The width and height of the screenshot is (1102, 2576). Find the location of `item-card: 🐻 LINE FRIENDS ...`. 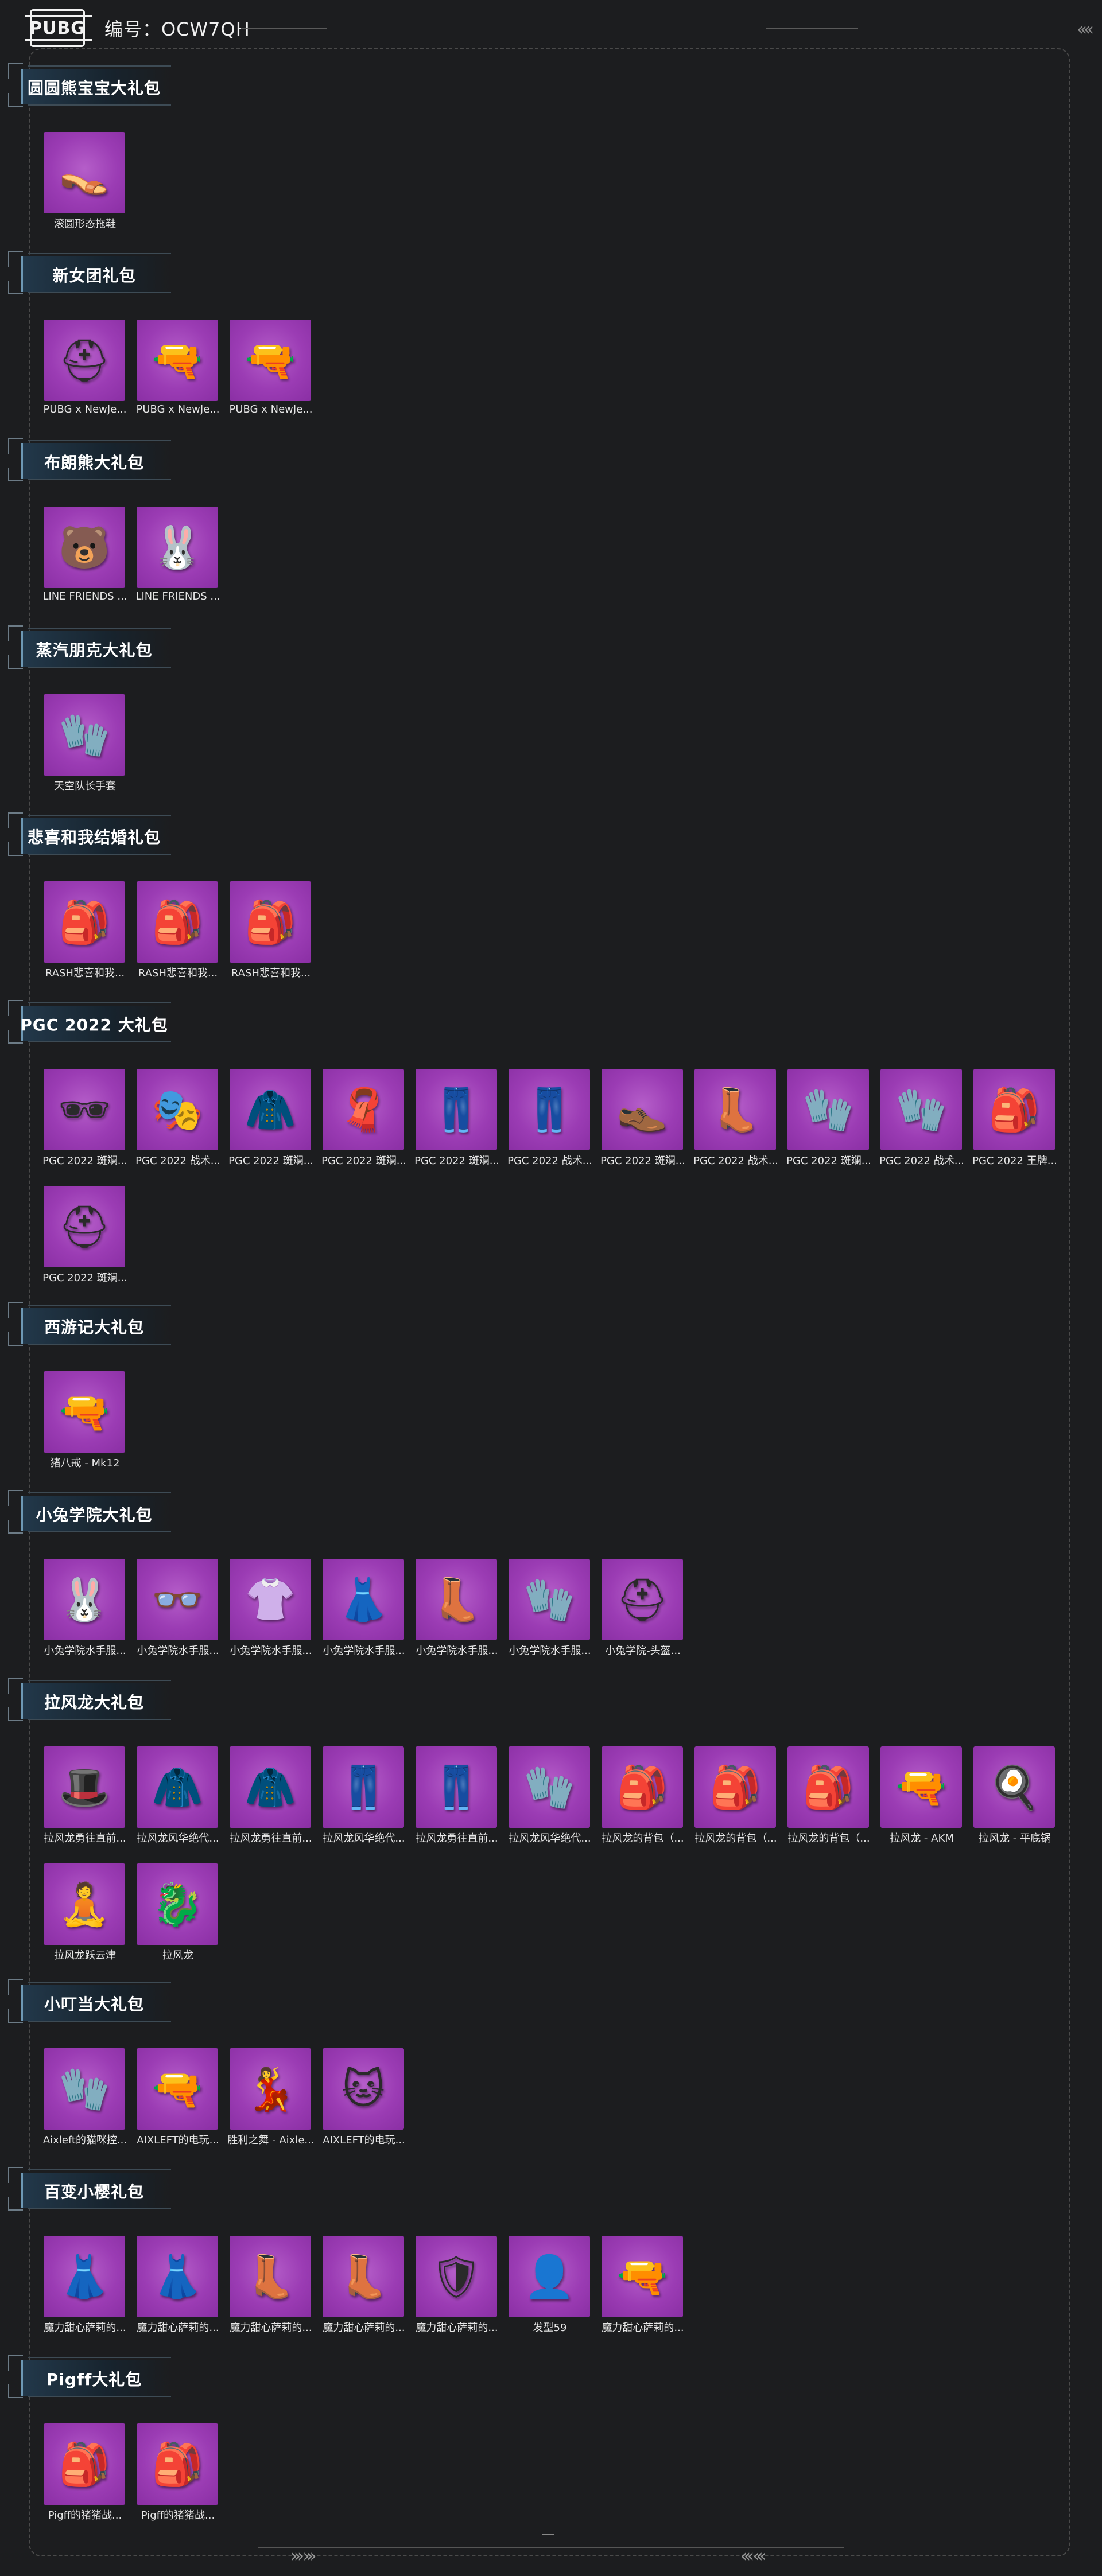

item-card: 🐻 LINE FRIENDS ... is located at coordinates (84, 558).